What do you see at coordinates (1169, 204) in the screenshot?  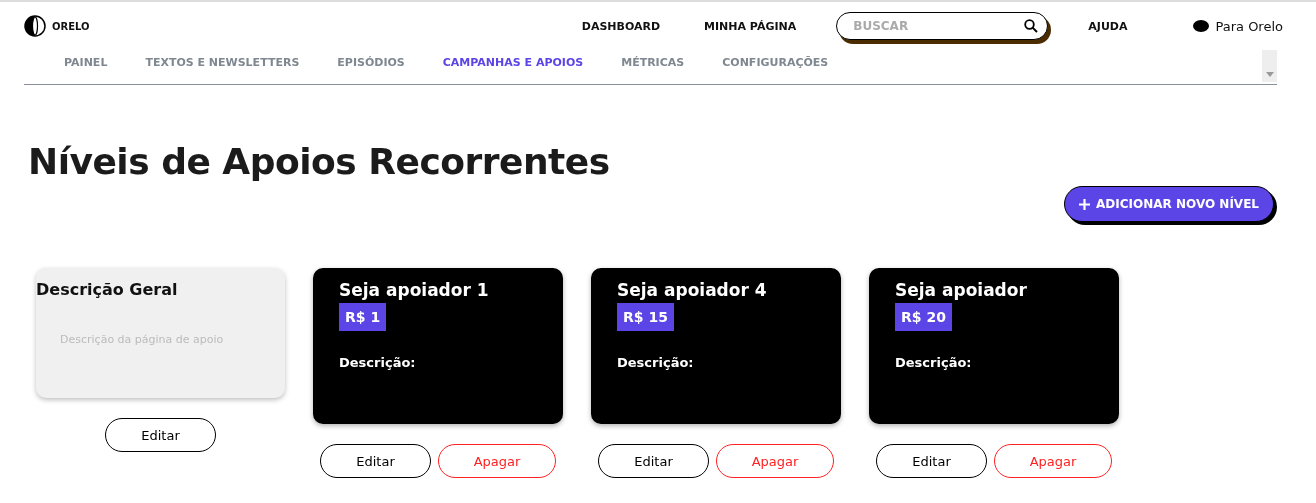 I see `add-level-button: ADICIONAR NOVO NÍVEL` at bounding box center [1169, 204].